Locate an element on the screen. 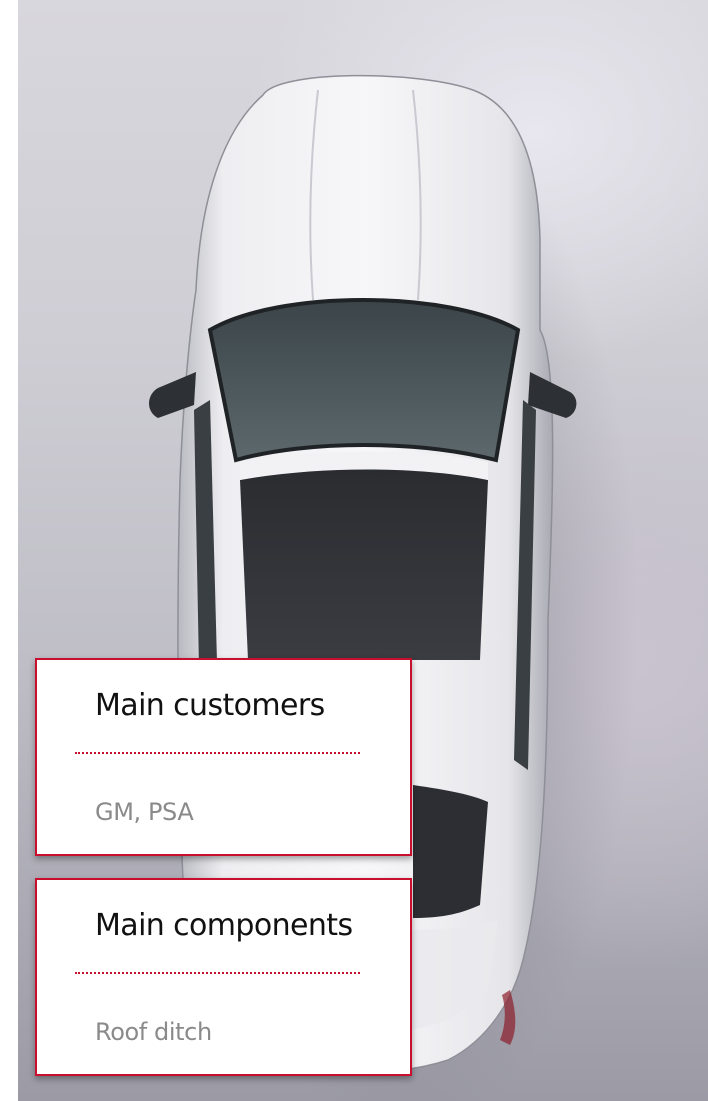 The width and height of the screenshot is (708, 1101). main-customers-value: GM, PSA is located at coordinates (144, 812).